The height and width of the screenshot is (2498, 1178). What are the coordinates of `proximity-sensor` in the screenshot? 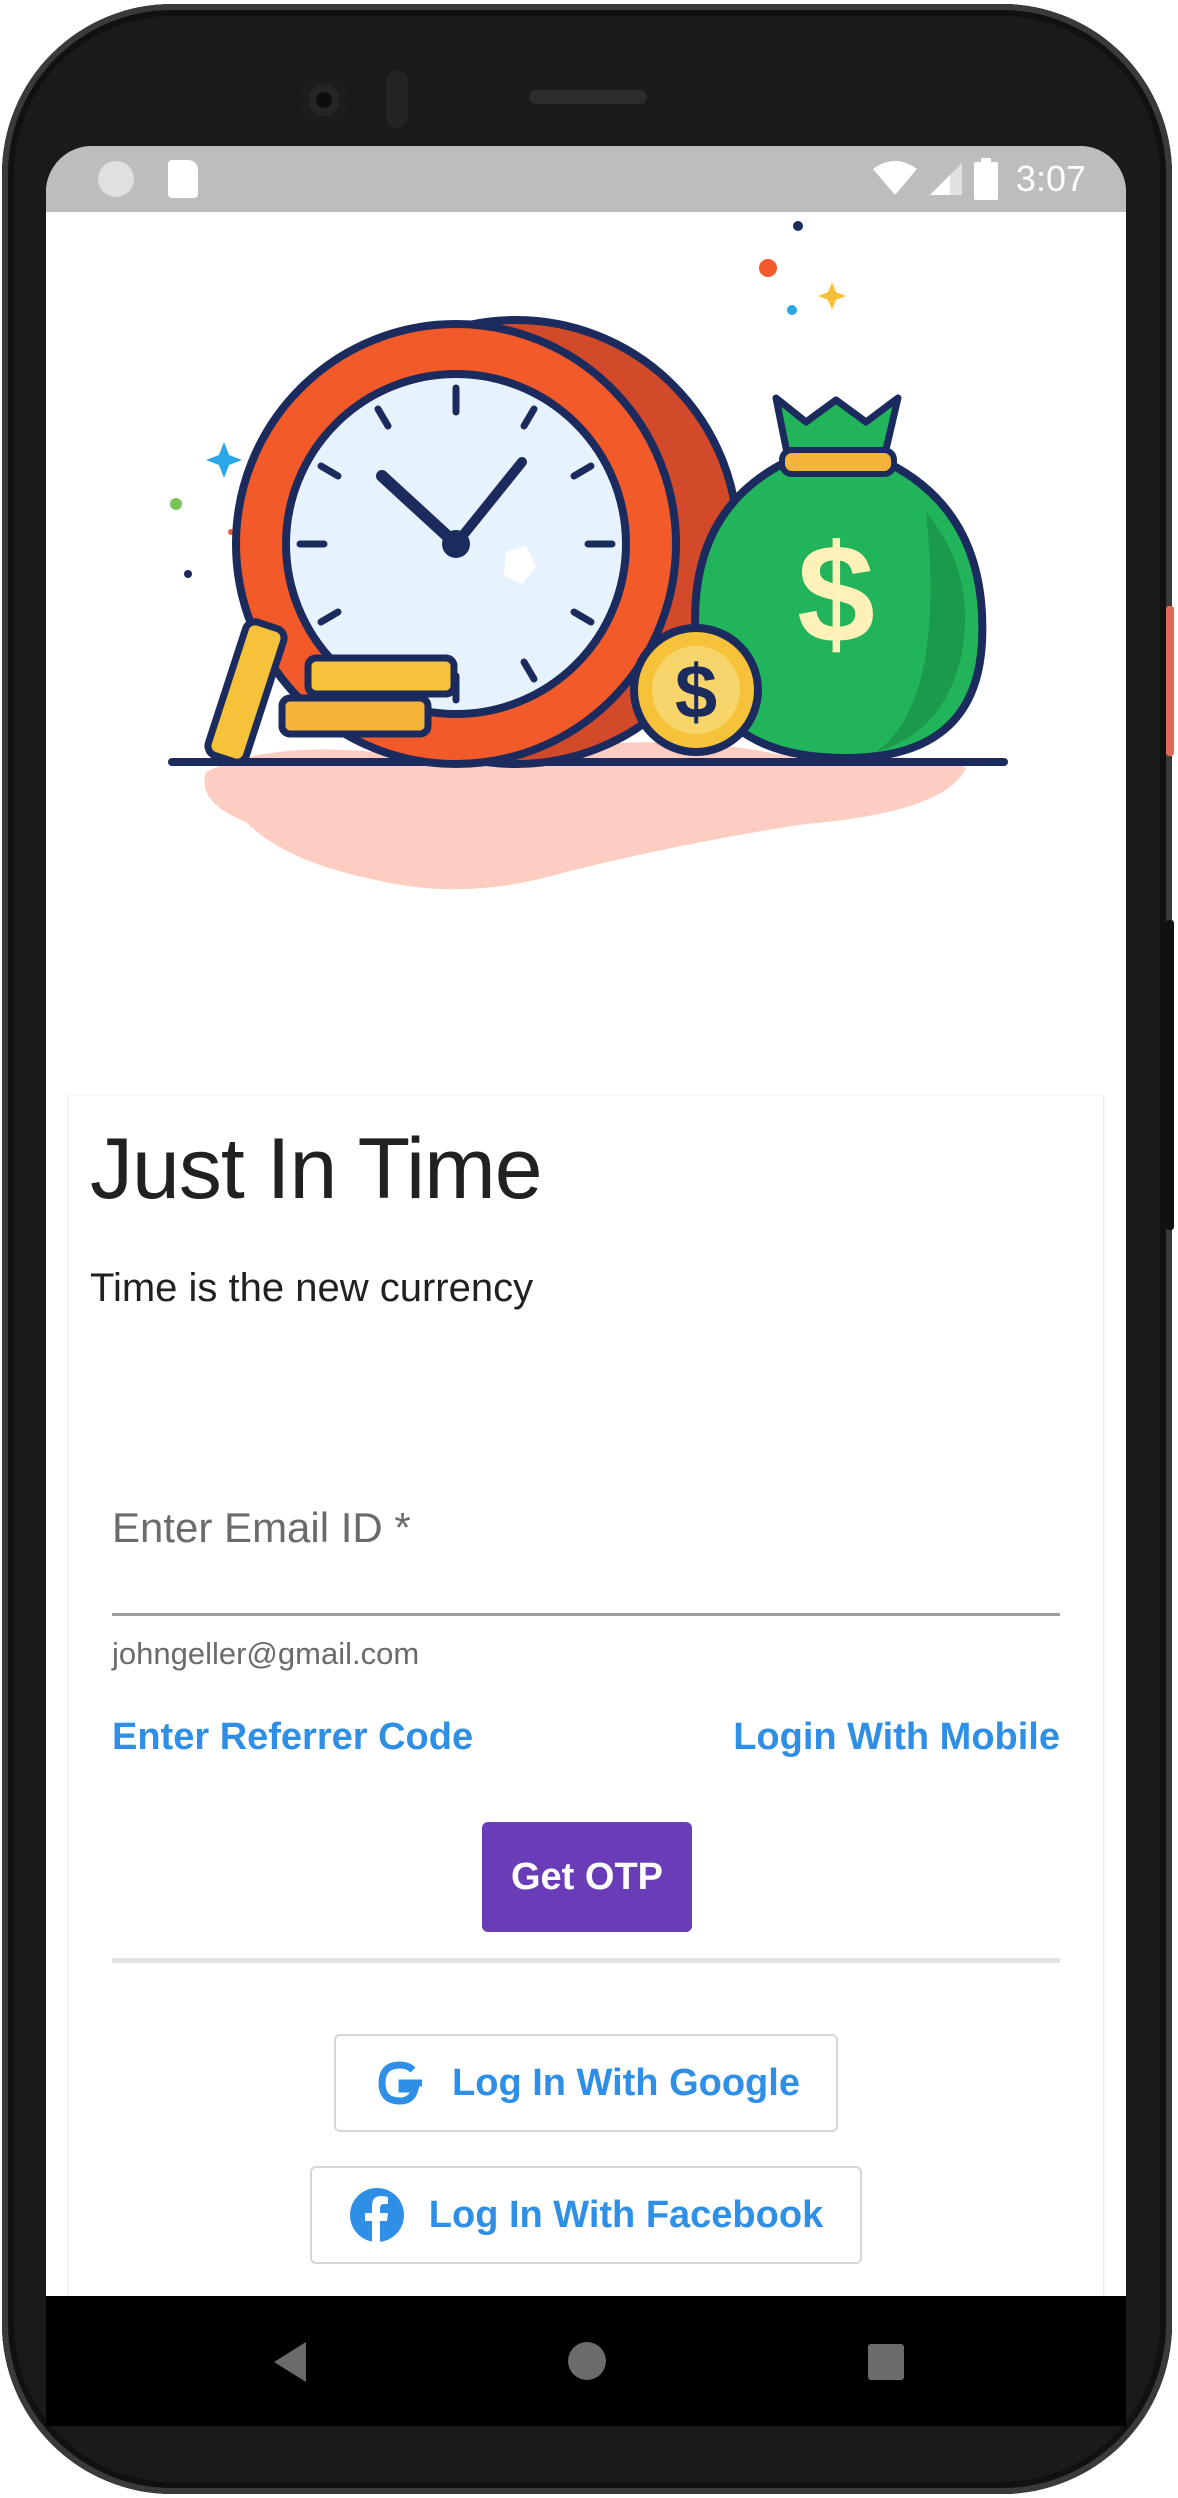 It's located at (397, 99).